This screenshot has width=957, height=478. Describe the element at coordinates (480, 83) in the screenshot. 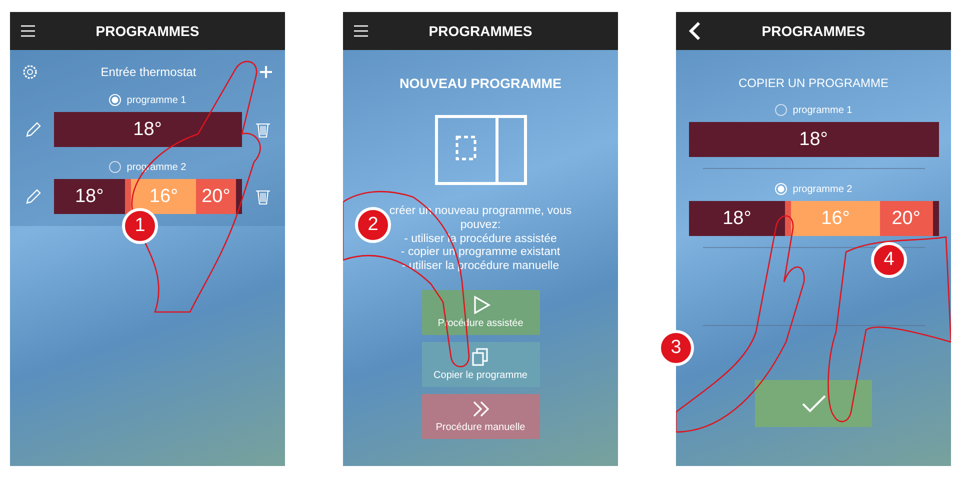

I see `screen-heading: NOUVEAU PROGRAMME` at that location.